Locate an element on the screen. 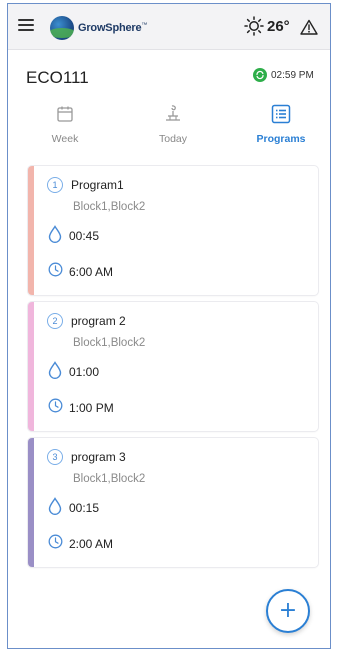 This screenshot has height=653, width=337. tab-bar: Week Today Programs is located at coordinates (169, 129).